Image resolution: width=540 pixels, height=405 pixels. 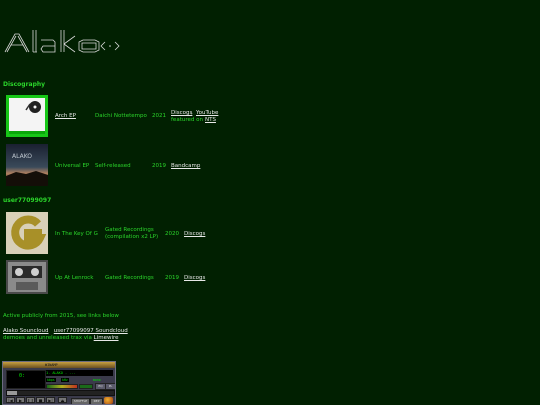 What do you see at coordinates (26, 379) in the screenshot?
I see `winamp-display: 0:` at bounding box center [26, 379].